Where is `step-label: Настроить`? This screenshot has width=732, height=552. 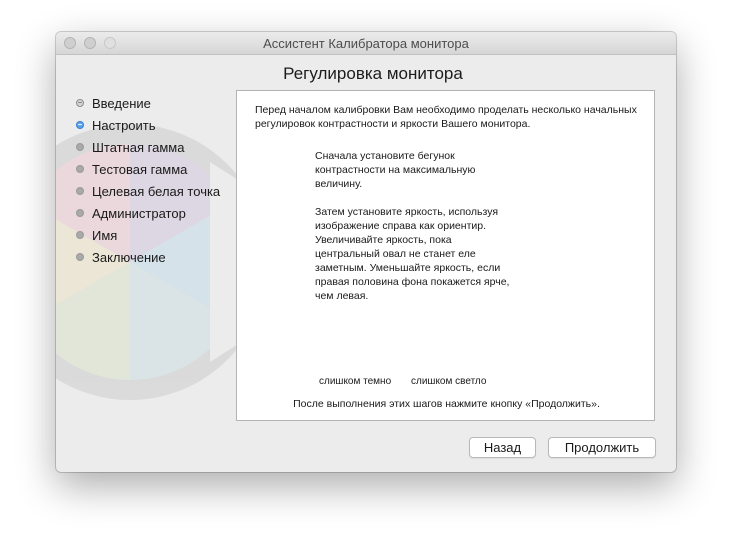
step-label: Настроить is located at coordinates (124, 125).